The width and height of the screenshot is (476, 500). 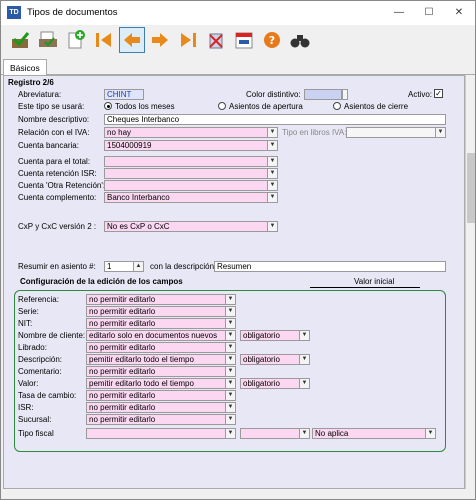 I want to click on minimize-button: —, so click(x=399, y=13).